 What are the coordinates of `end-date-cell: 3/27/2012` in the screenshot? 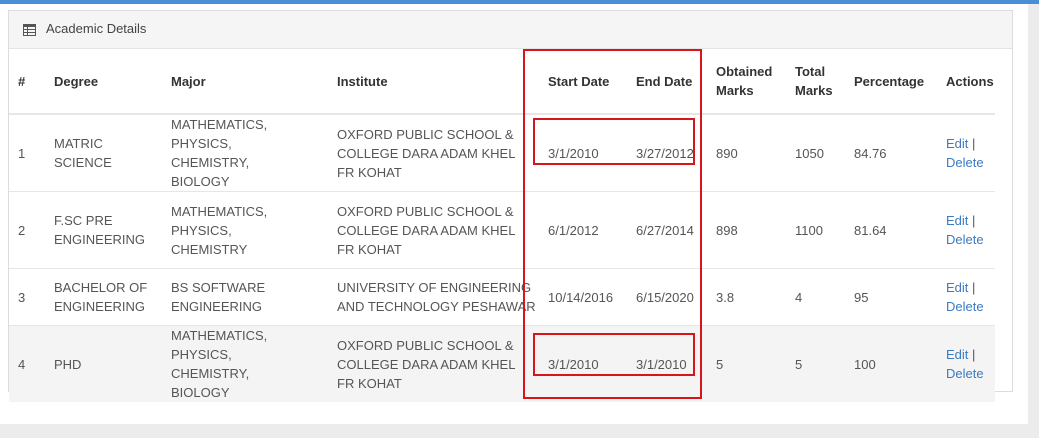 It's located at (676, 153).